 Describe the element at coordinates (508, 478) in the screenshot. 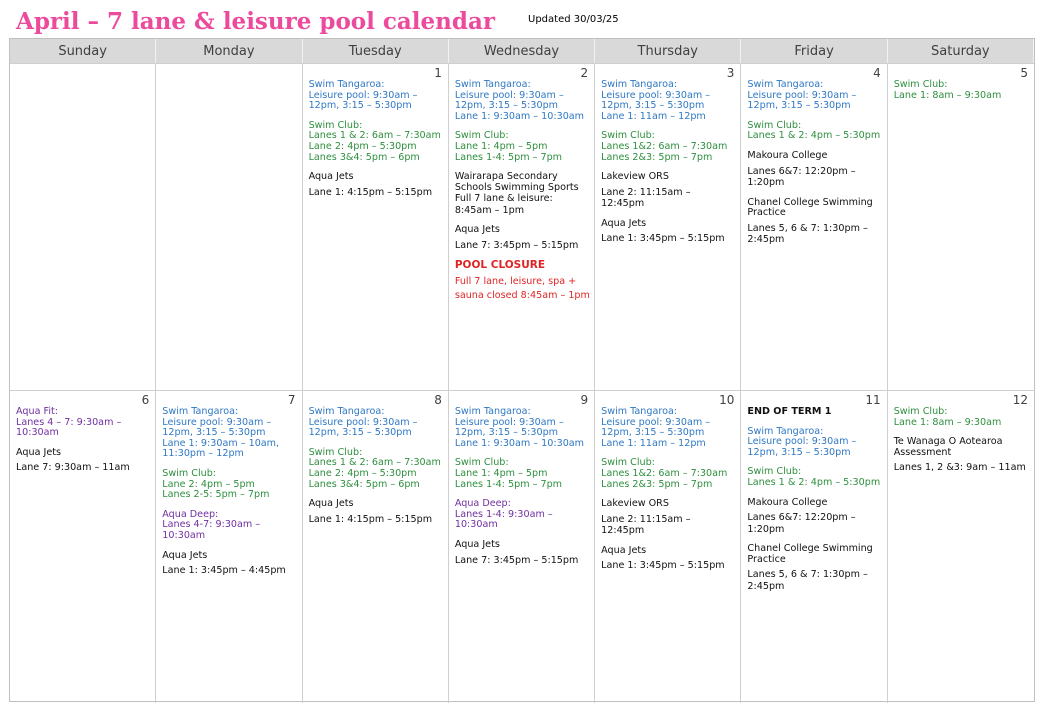

I see `event-details: Lane 1: 4pm – 5pm Lanes 1-4: 5pm – 7pm` at that location.